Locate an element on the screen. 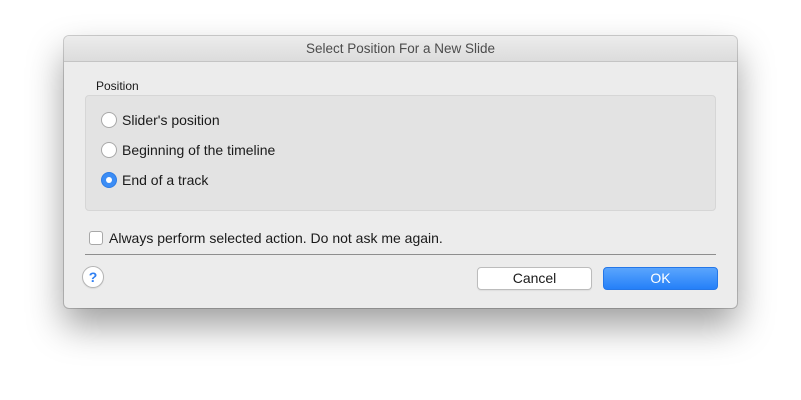  option-label: Beginning of the timeline is located at coordinates (199, 150).